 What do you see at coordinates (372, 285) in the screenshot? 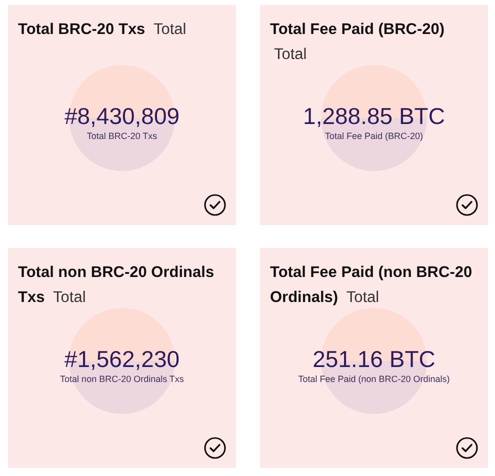
I see `card-title: Total Fee Paid (non BRC-20 Ordinals) Total` at bounding box center [372, 285].